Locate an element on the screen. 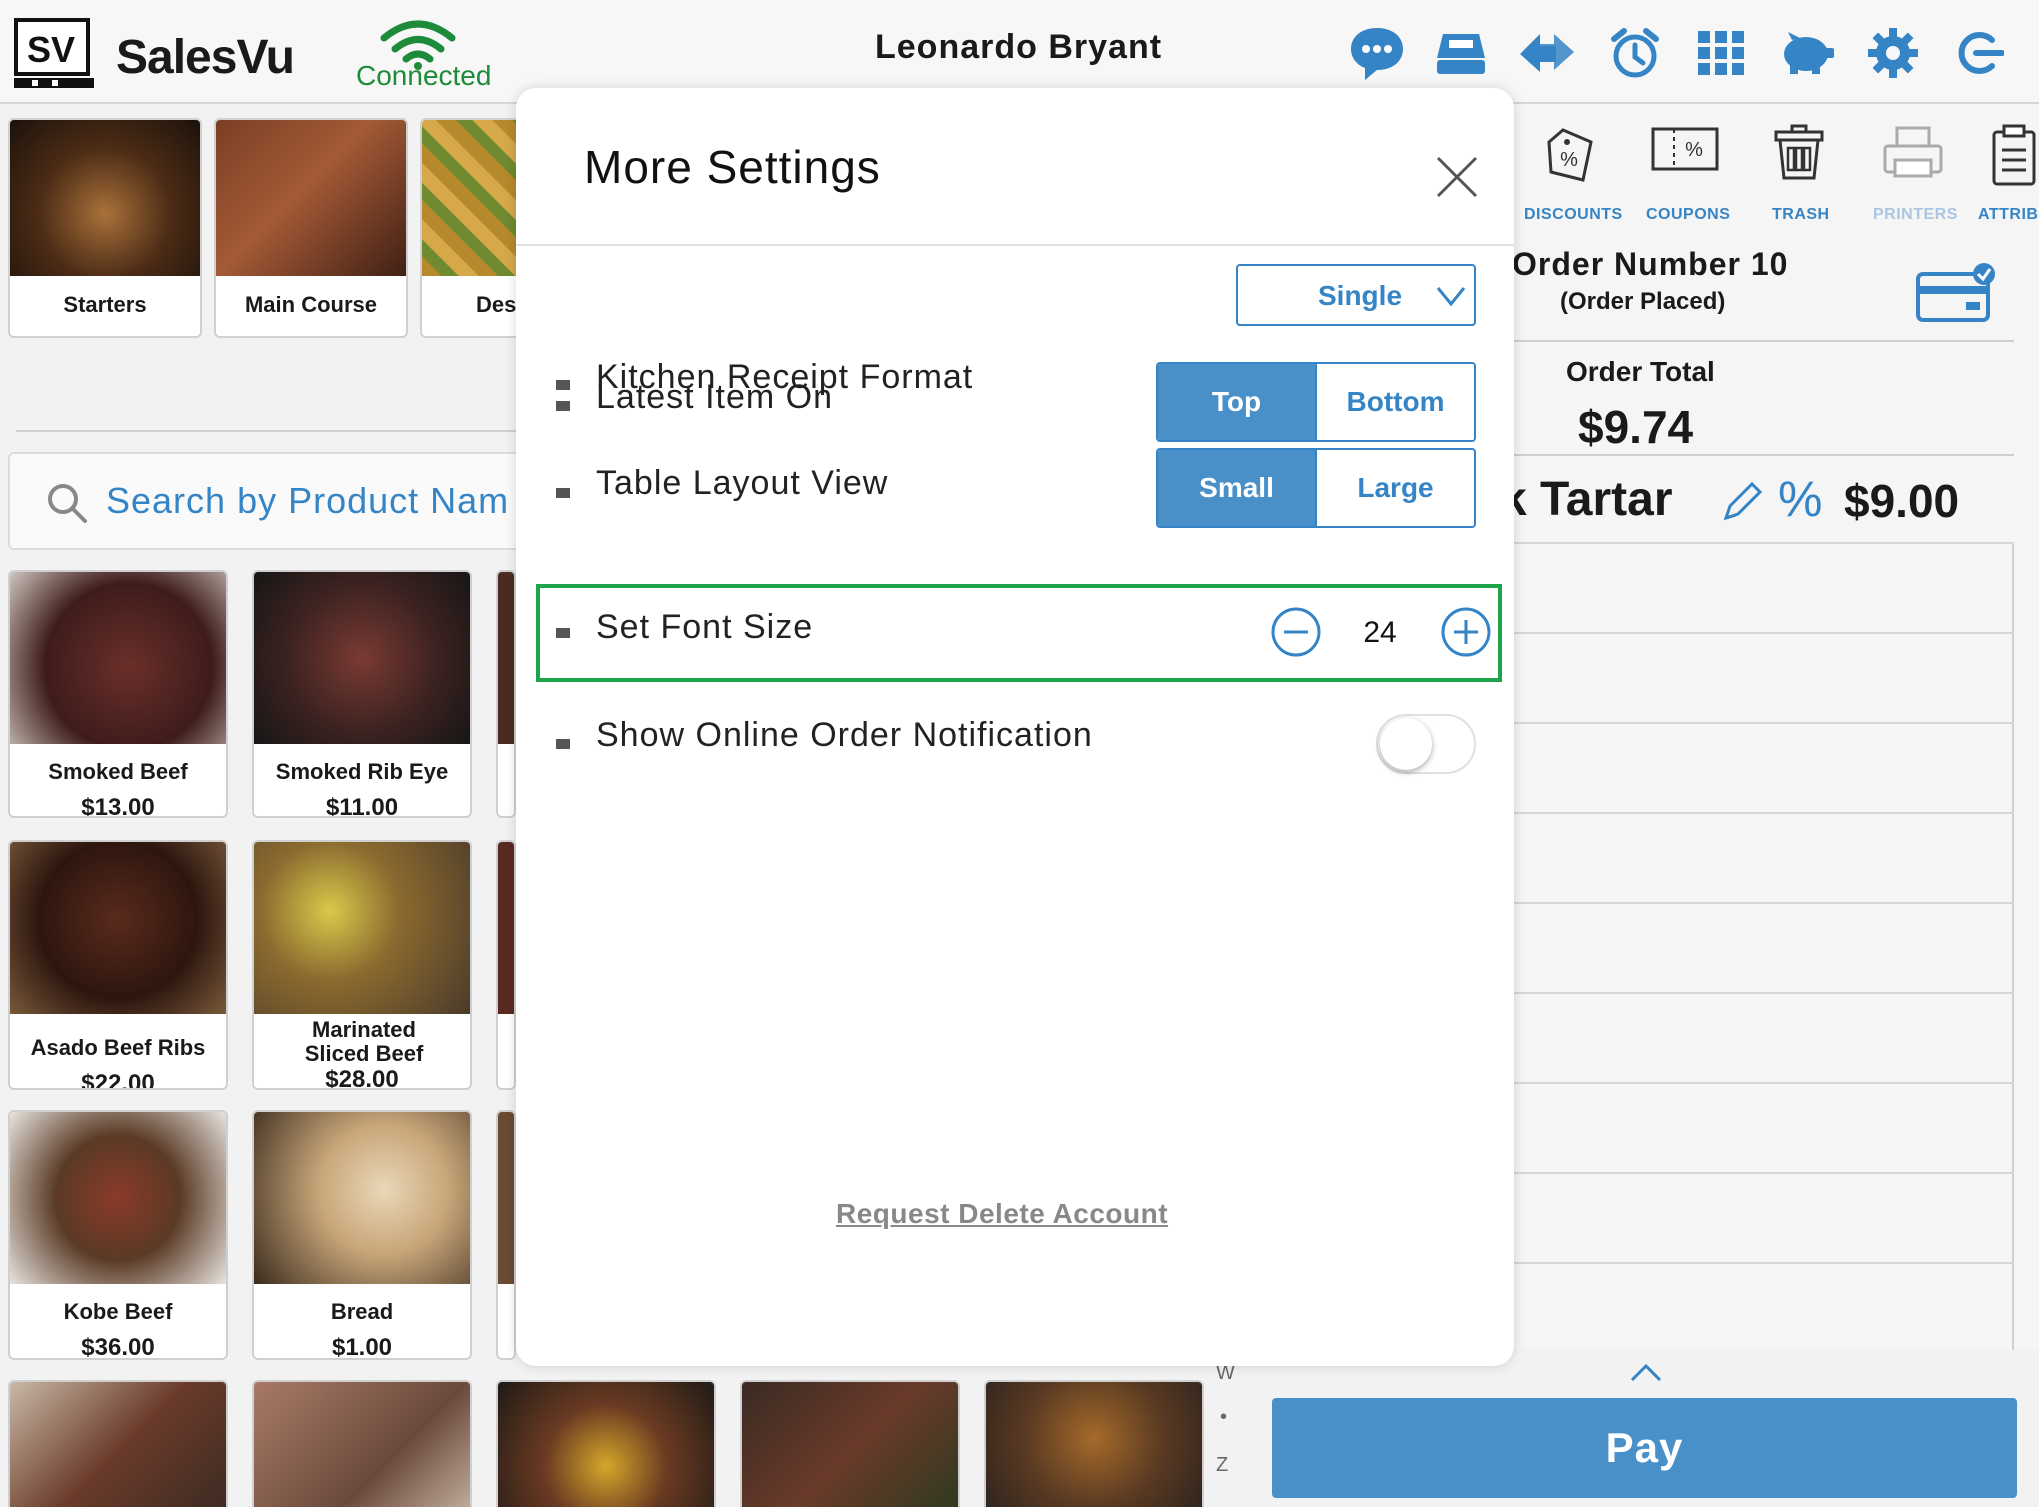 This screenshot has height=1507, width=2039. product-name: Smoked Beef is located at coordinates (118, 771).